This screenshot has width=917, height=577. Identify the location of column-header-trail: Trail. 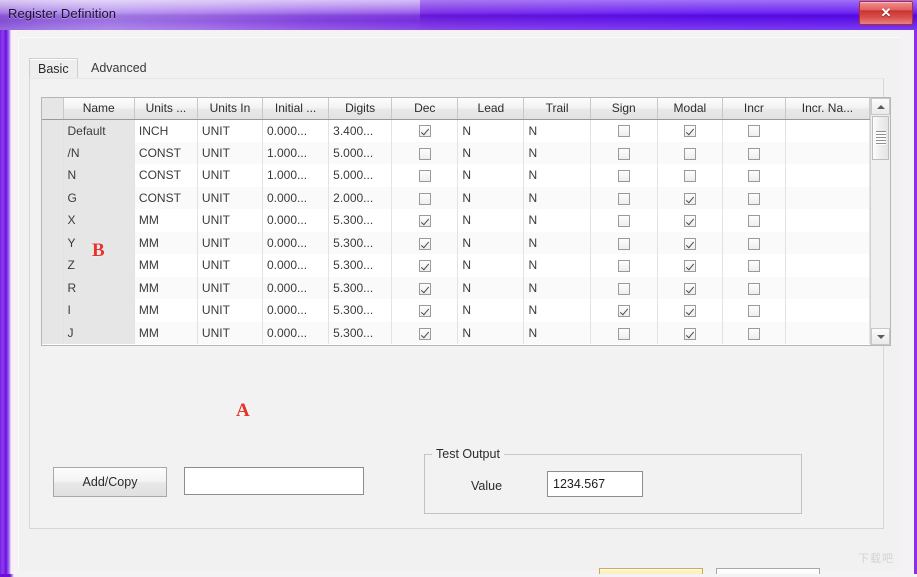
(557, 109).